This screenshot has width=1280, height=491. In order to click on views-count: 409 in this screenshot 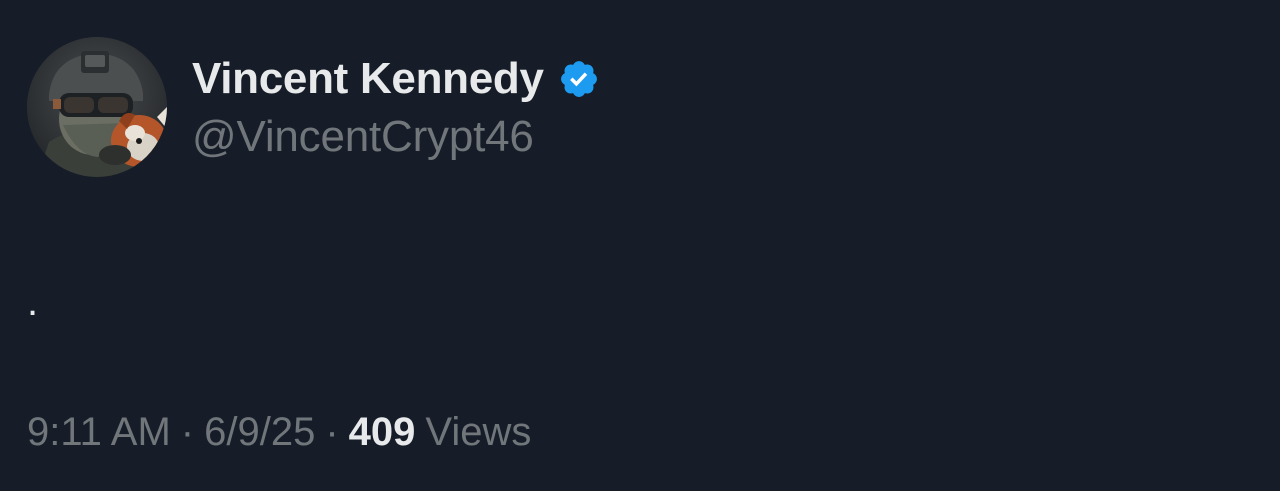, I will do `click(382, 432)`.